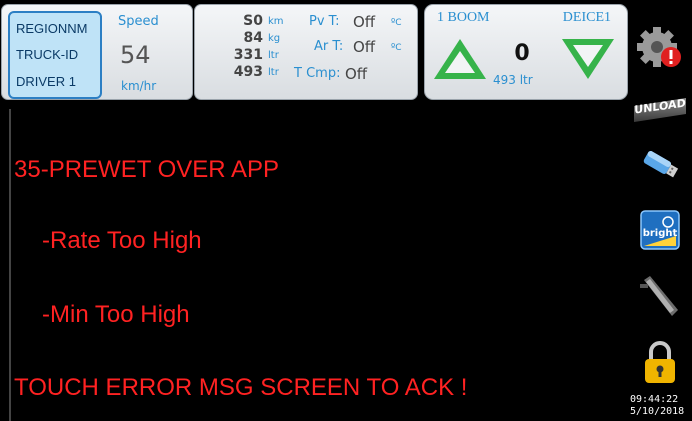 Image resolution: width=692 pixels, height=421 pixels. I want to click on speed-unit: km/hr, so click(139, 86).